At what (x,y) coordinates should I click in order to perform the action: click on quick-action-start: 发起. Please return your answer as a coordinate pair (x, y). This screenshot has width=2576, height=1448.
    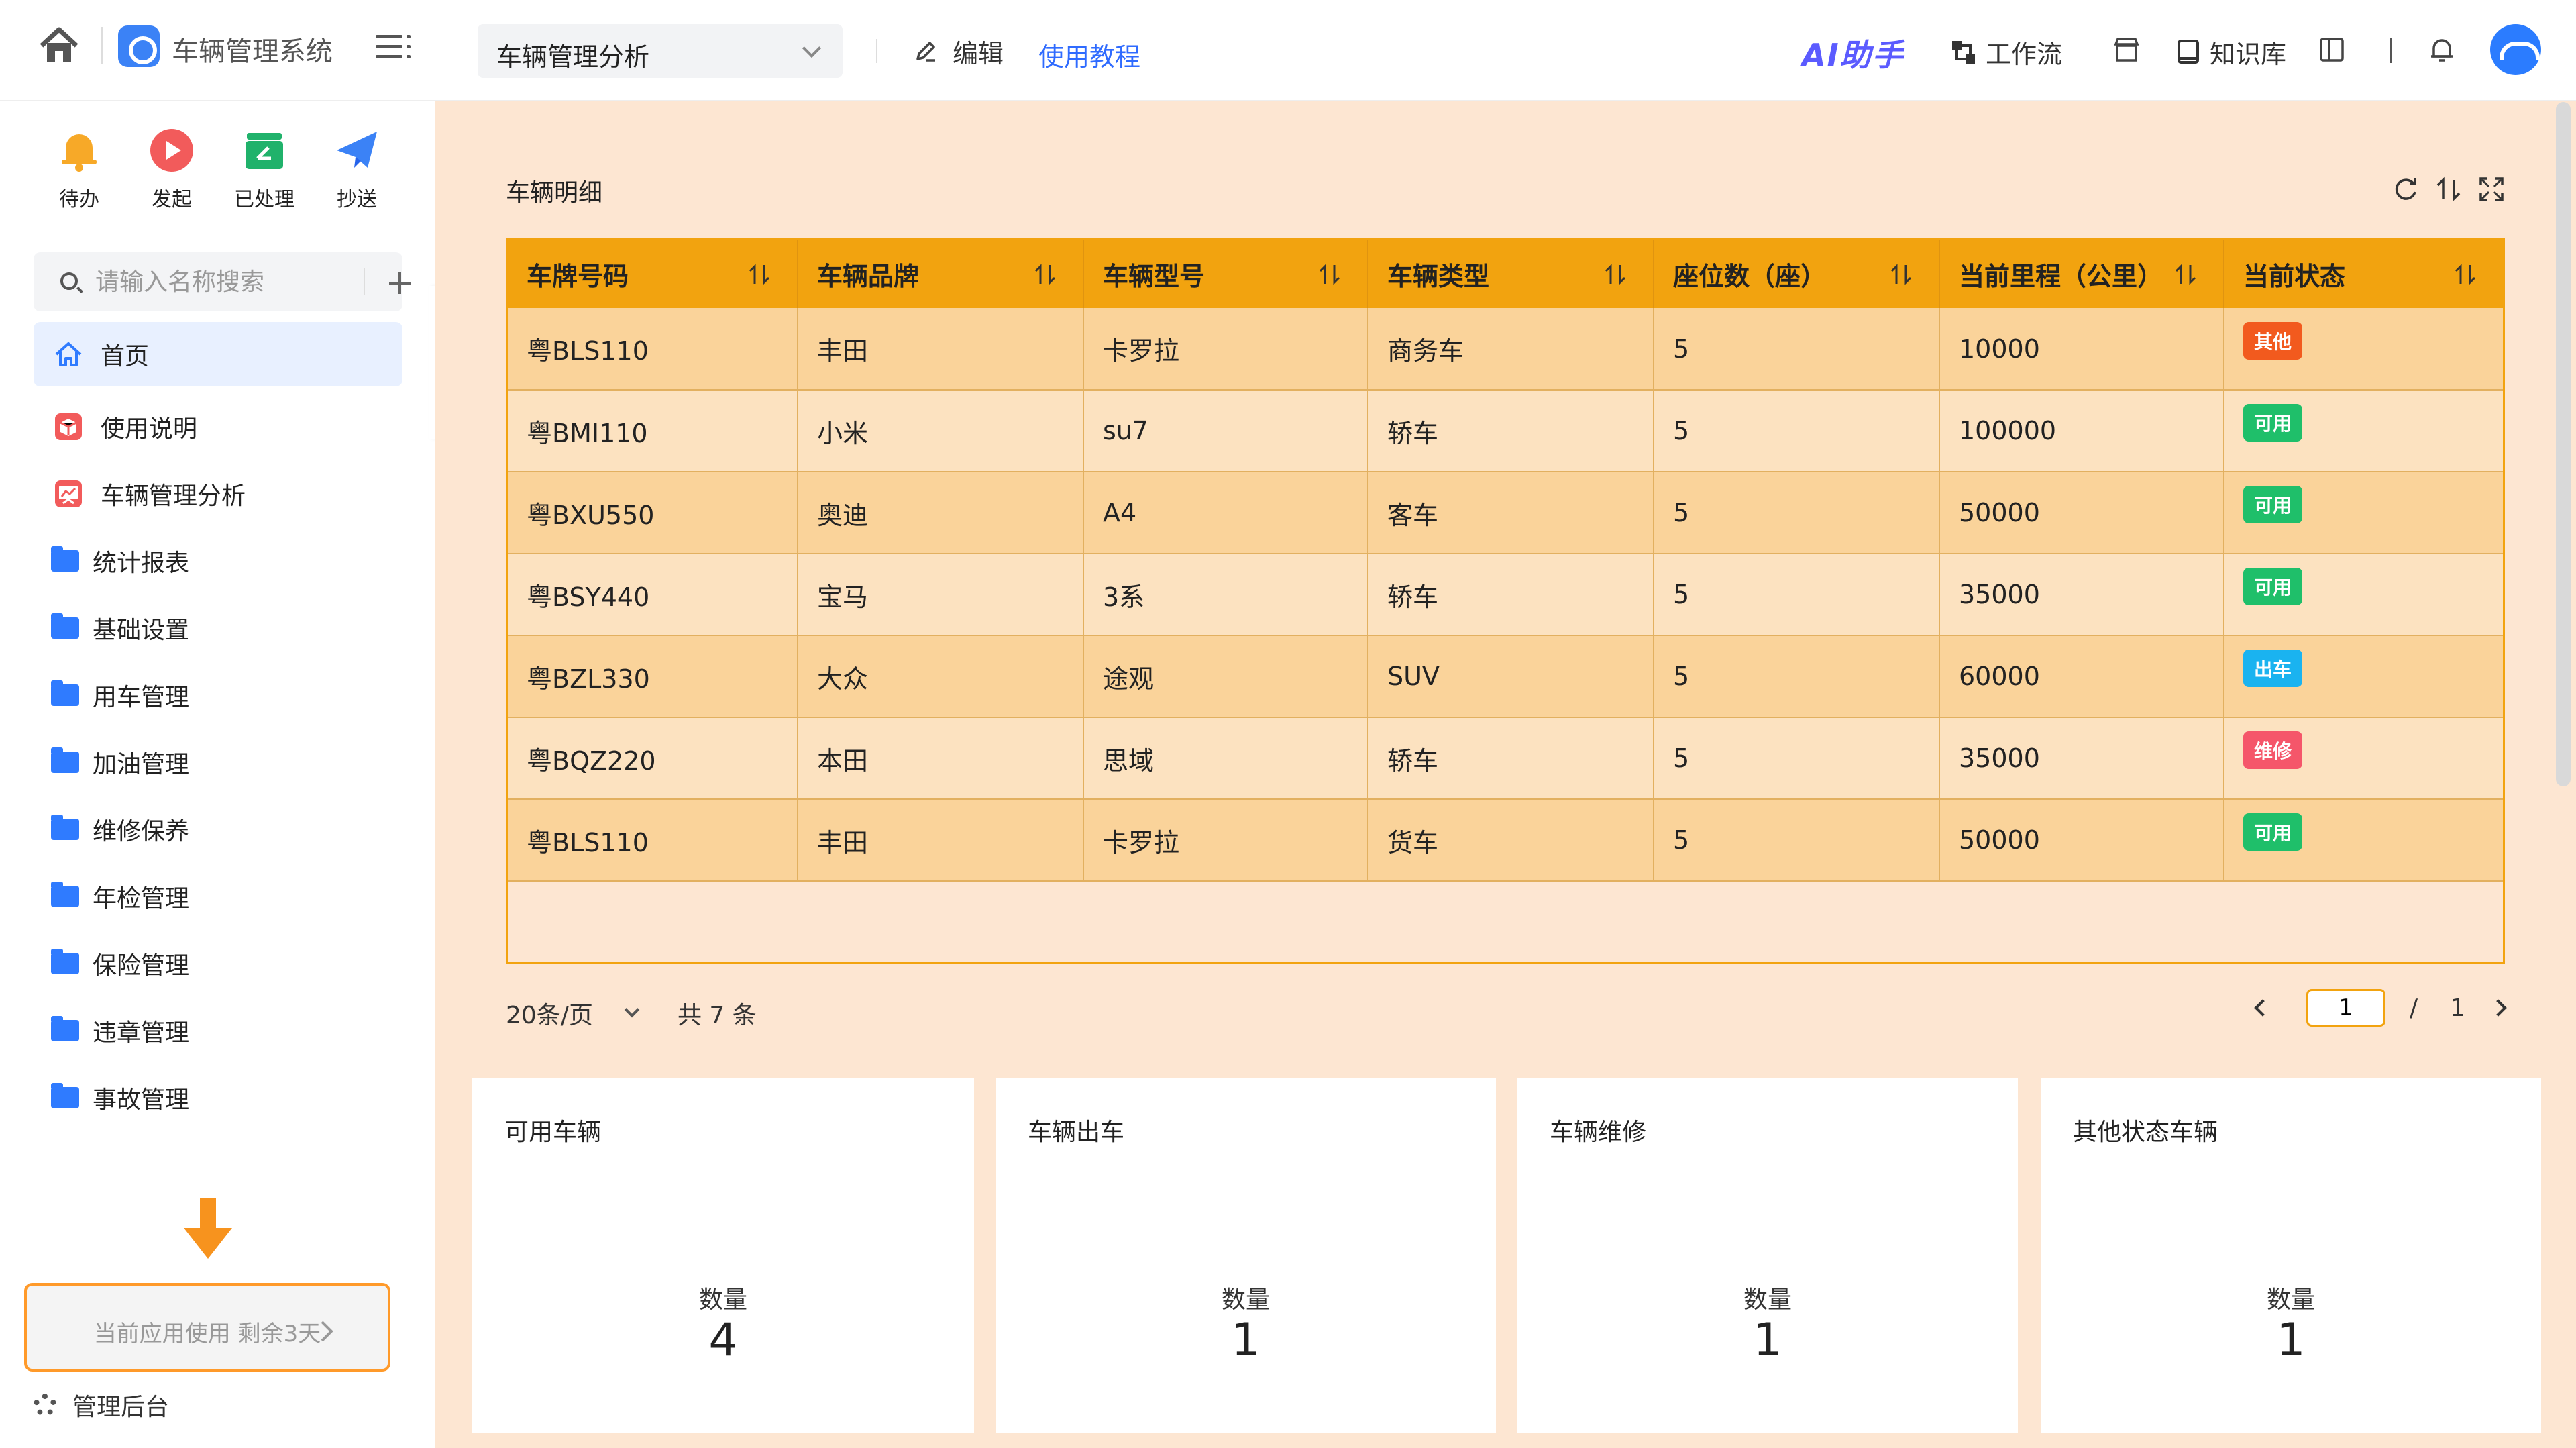
    Looking at the image, I should click on (172, 169).